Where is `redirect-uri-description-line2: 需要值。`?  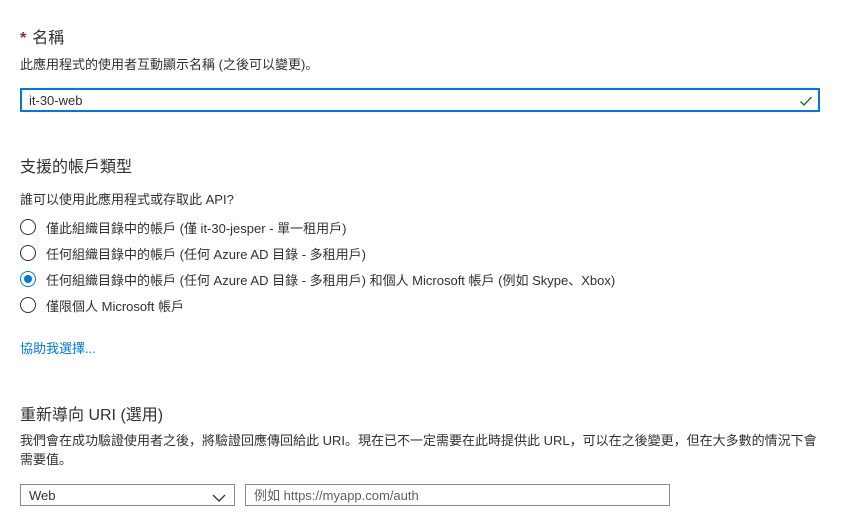 redirect-uri-description-line2: 需要值。 is located at coordinates (46, 459).